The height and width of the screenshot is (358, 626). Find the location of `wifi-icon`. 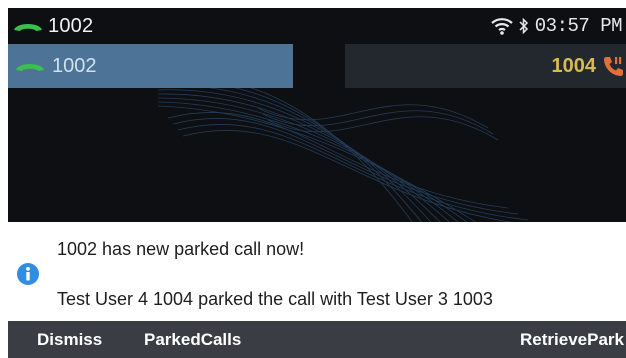

wifi-icon is located at coordinates (502, 26).